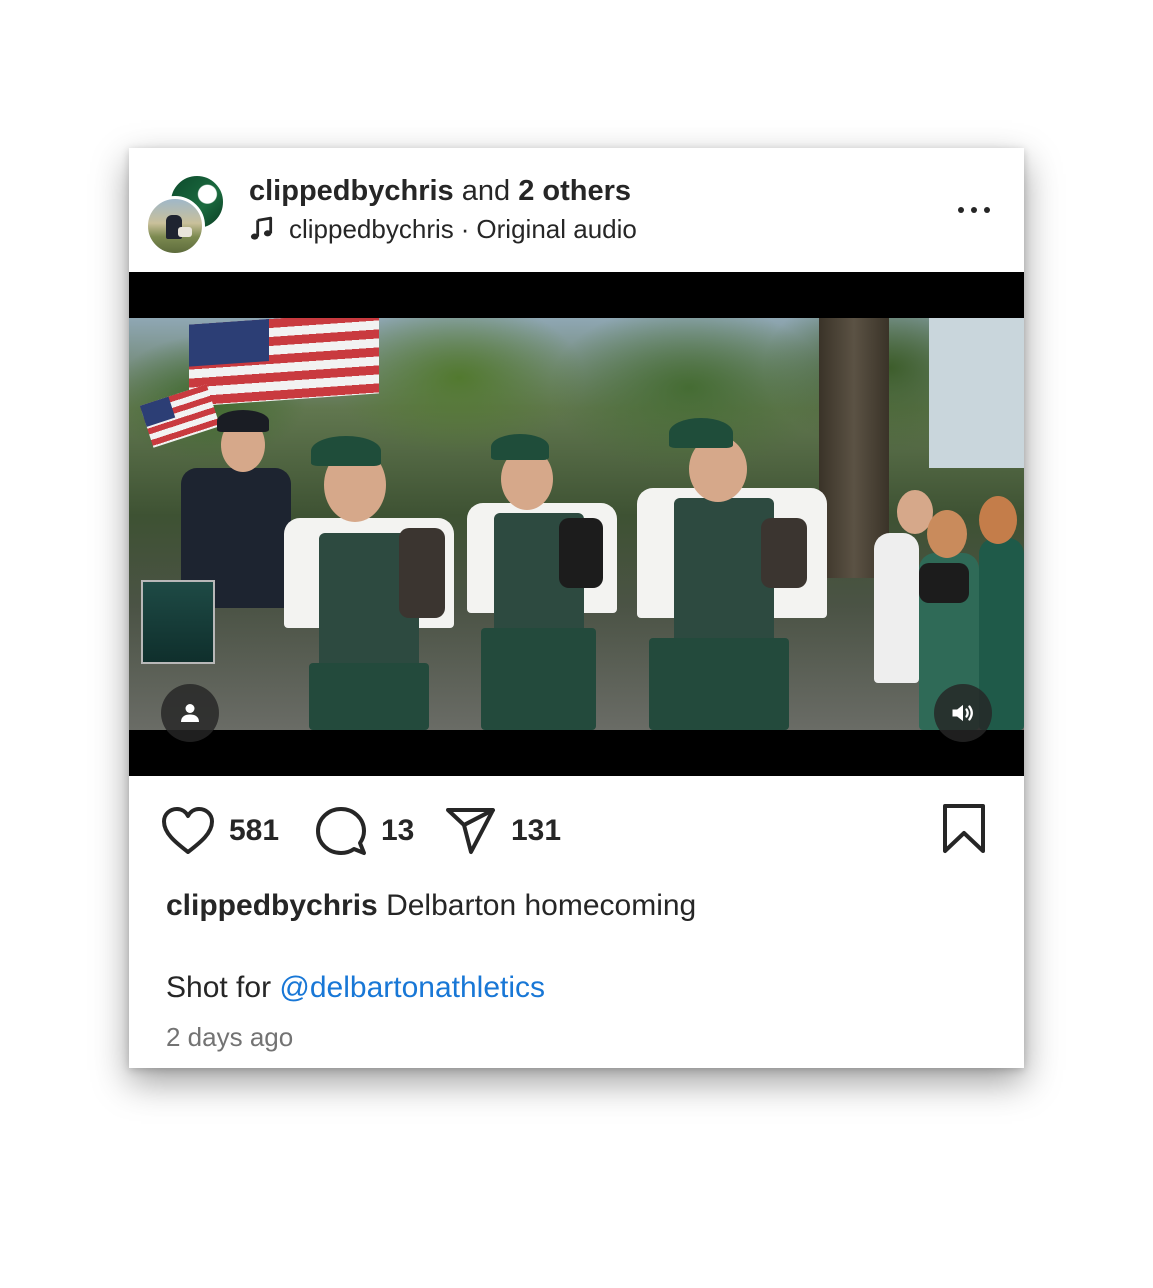 The height and width of the screenshot is (1288, 1153). Describe the element at coordinates (397, 831) in the screenshot. I see `comment-count: 13` at that location.